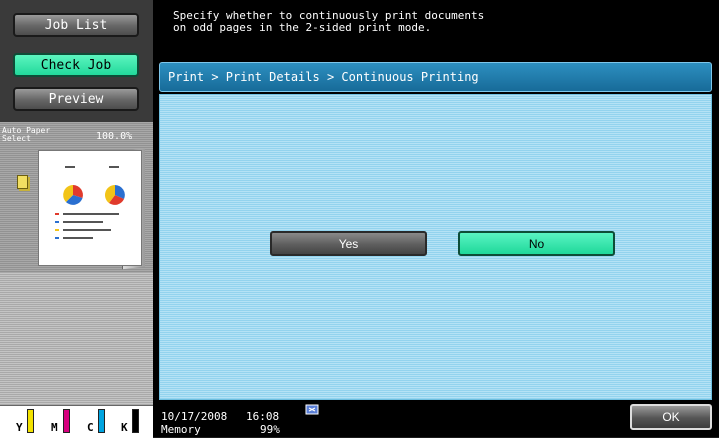 This screenshot has height=438, width=719. Describe the element at coordinates (101, 421) in the screenshot. I see `toner-c-bar` at that location.